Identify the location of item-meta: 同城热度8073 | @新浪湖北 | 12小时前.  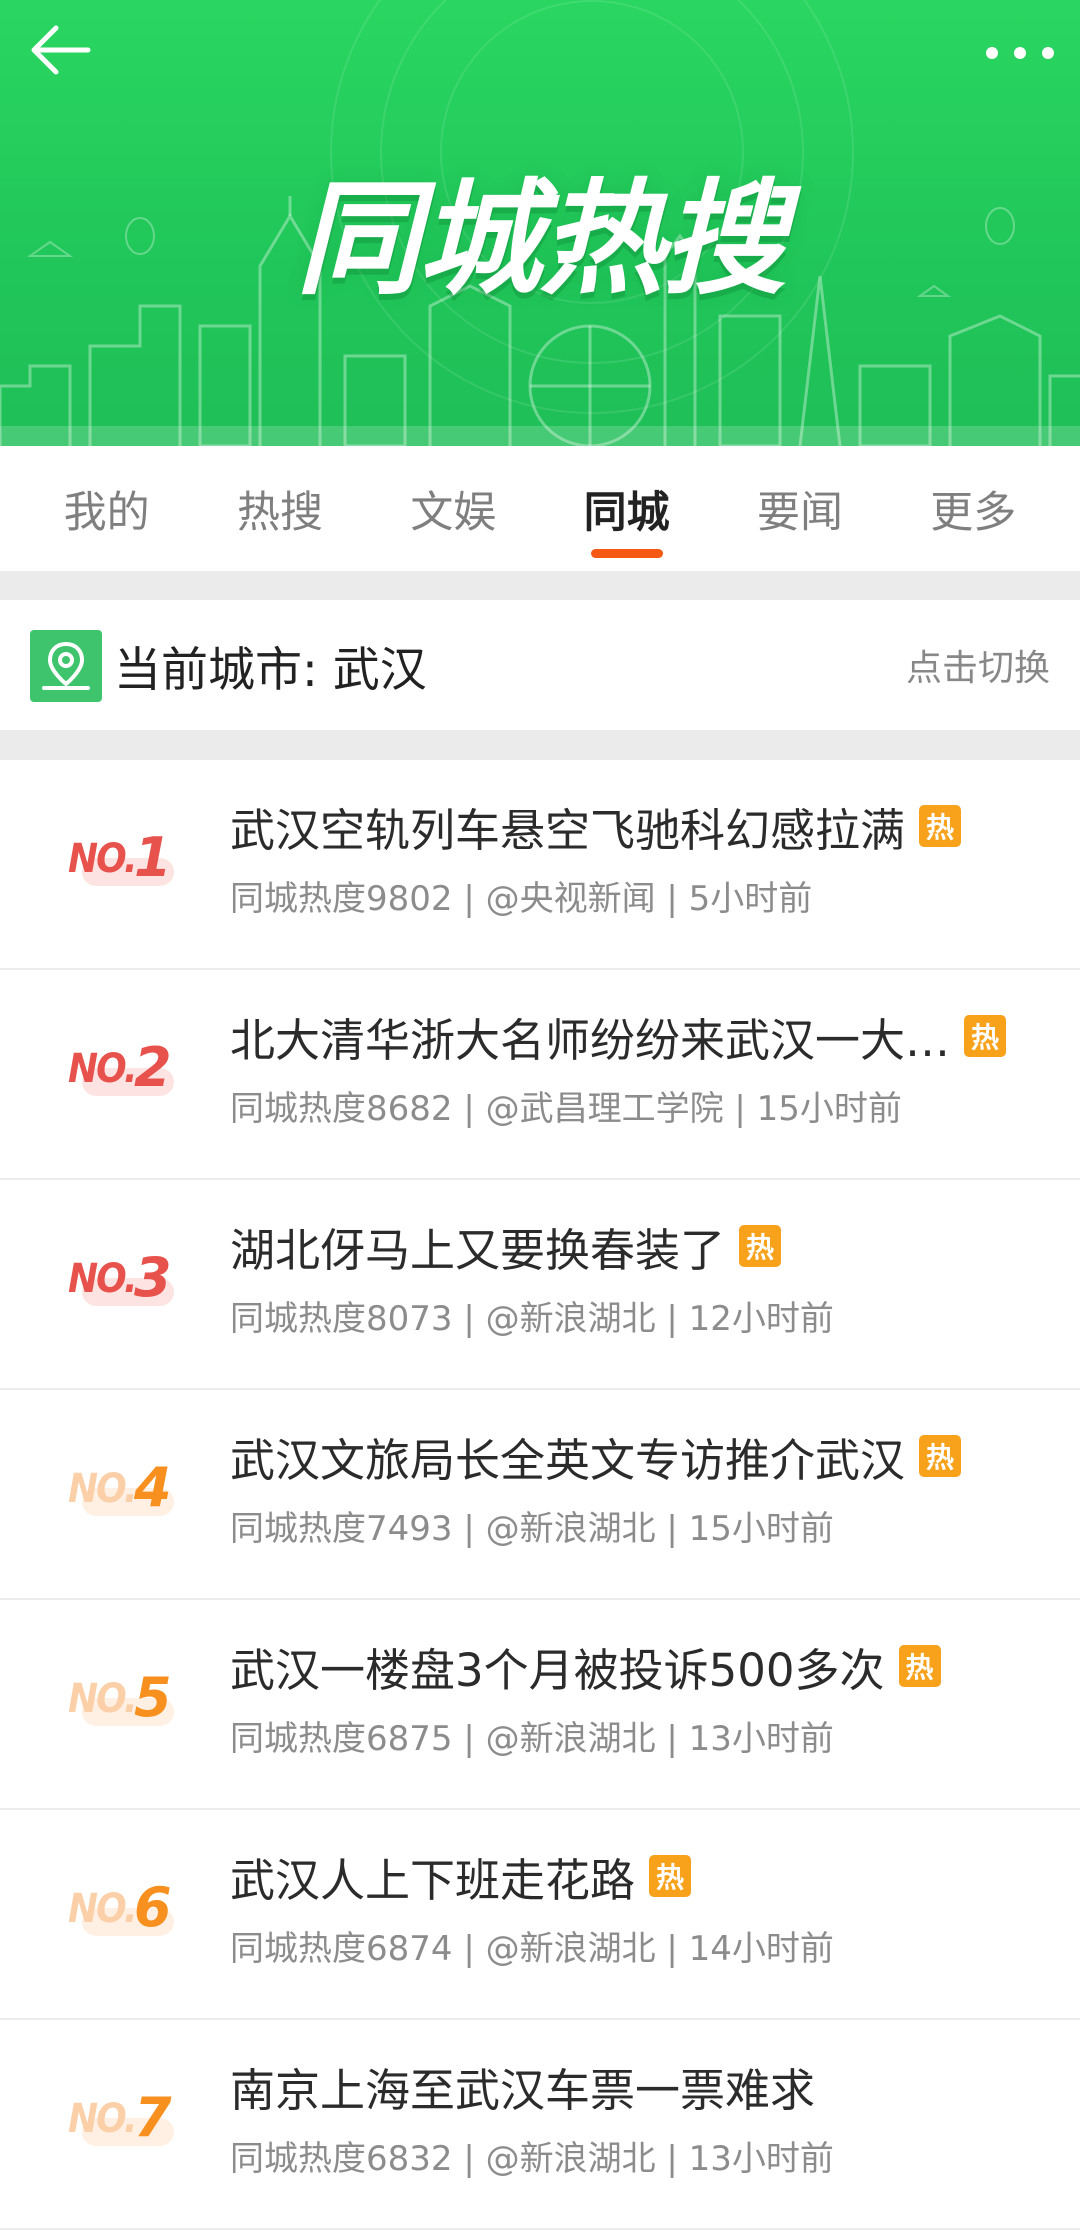
(532, 1318).